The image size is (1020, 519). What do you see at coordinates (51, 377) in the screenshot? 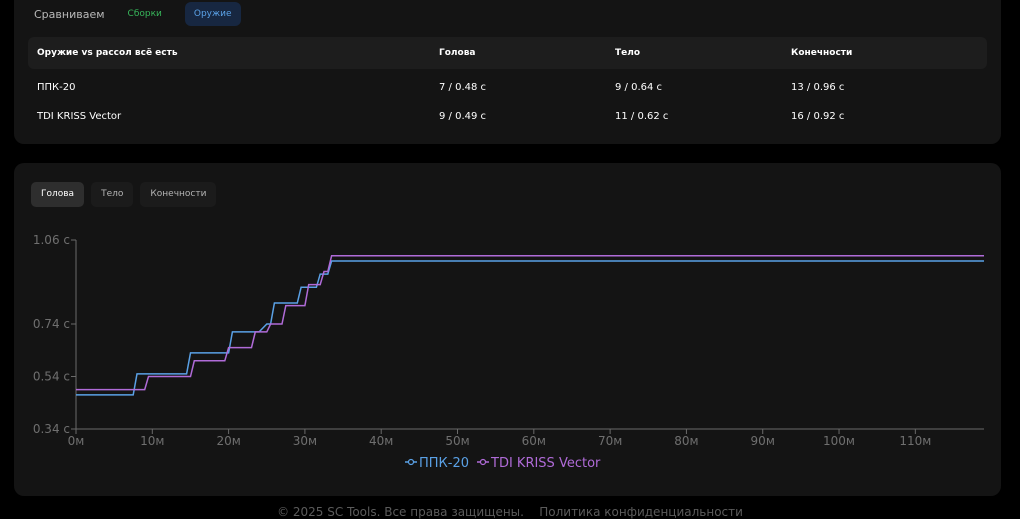
I see `y-tick-label: 0.54 с` at bounding box center [51, 377].